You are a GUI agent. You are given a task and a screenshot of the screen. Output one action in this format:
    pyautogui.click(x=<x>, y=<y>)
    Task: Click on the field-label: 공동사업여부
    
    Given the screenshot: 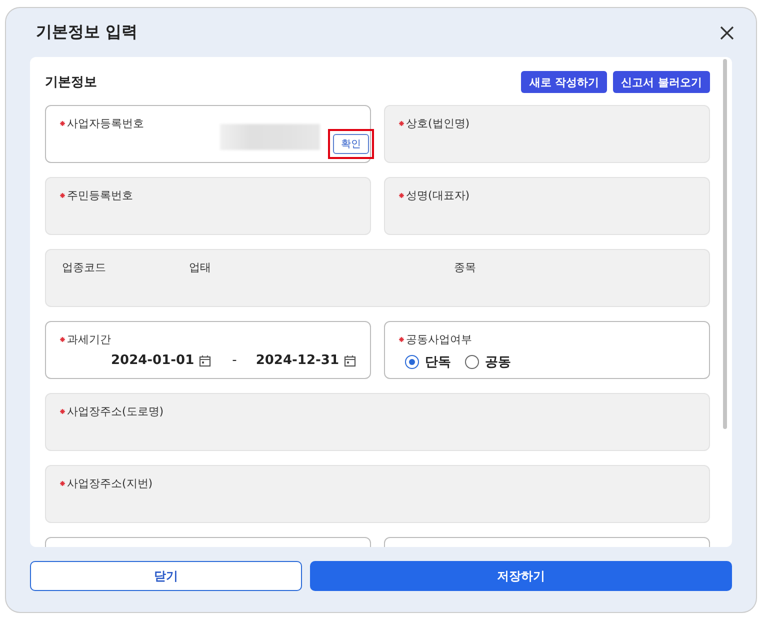 What is the action you would take?
    pyautogui.click(x=439, y=339)
    